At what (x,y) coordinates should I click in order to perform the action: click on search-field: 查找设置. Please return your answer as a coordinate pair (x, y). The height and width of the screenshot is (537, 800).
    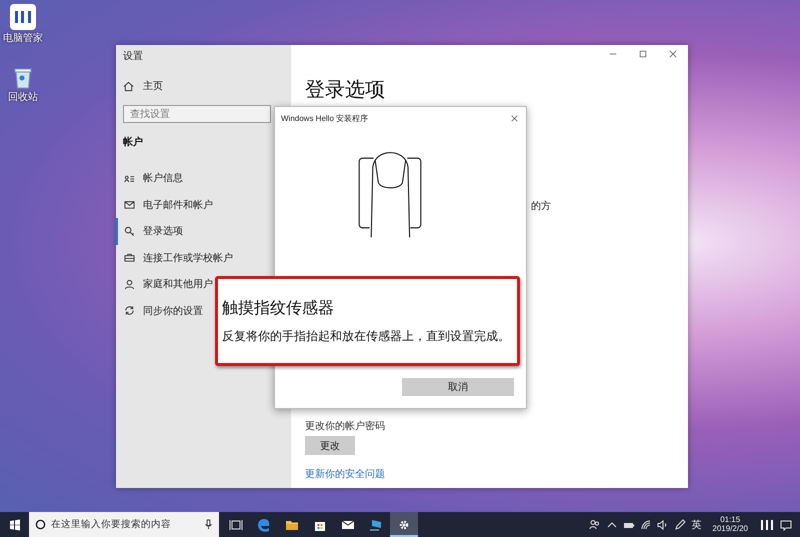
    Looking at the image, I should click on (197, 114).